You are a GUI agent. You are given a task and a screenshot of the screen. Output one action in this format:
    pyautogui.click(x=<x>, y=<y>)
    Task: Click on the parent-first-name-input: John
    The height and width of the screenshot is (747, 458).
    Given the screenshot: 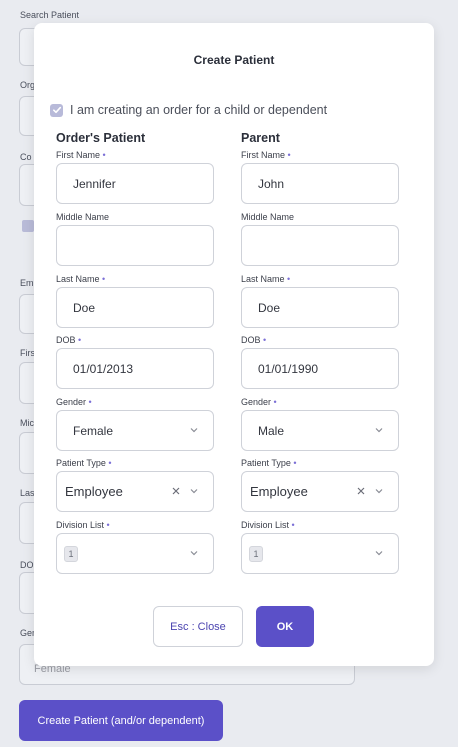 What is the action you would take?
    pyautogui.click(x=320, y=183)
    